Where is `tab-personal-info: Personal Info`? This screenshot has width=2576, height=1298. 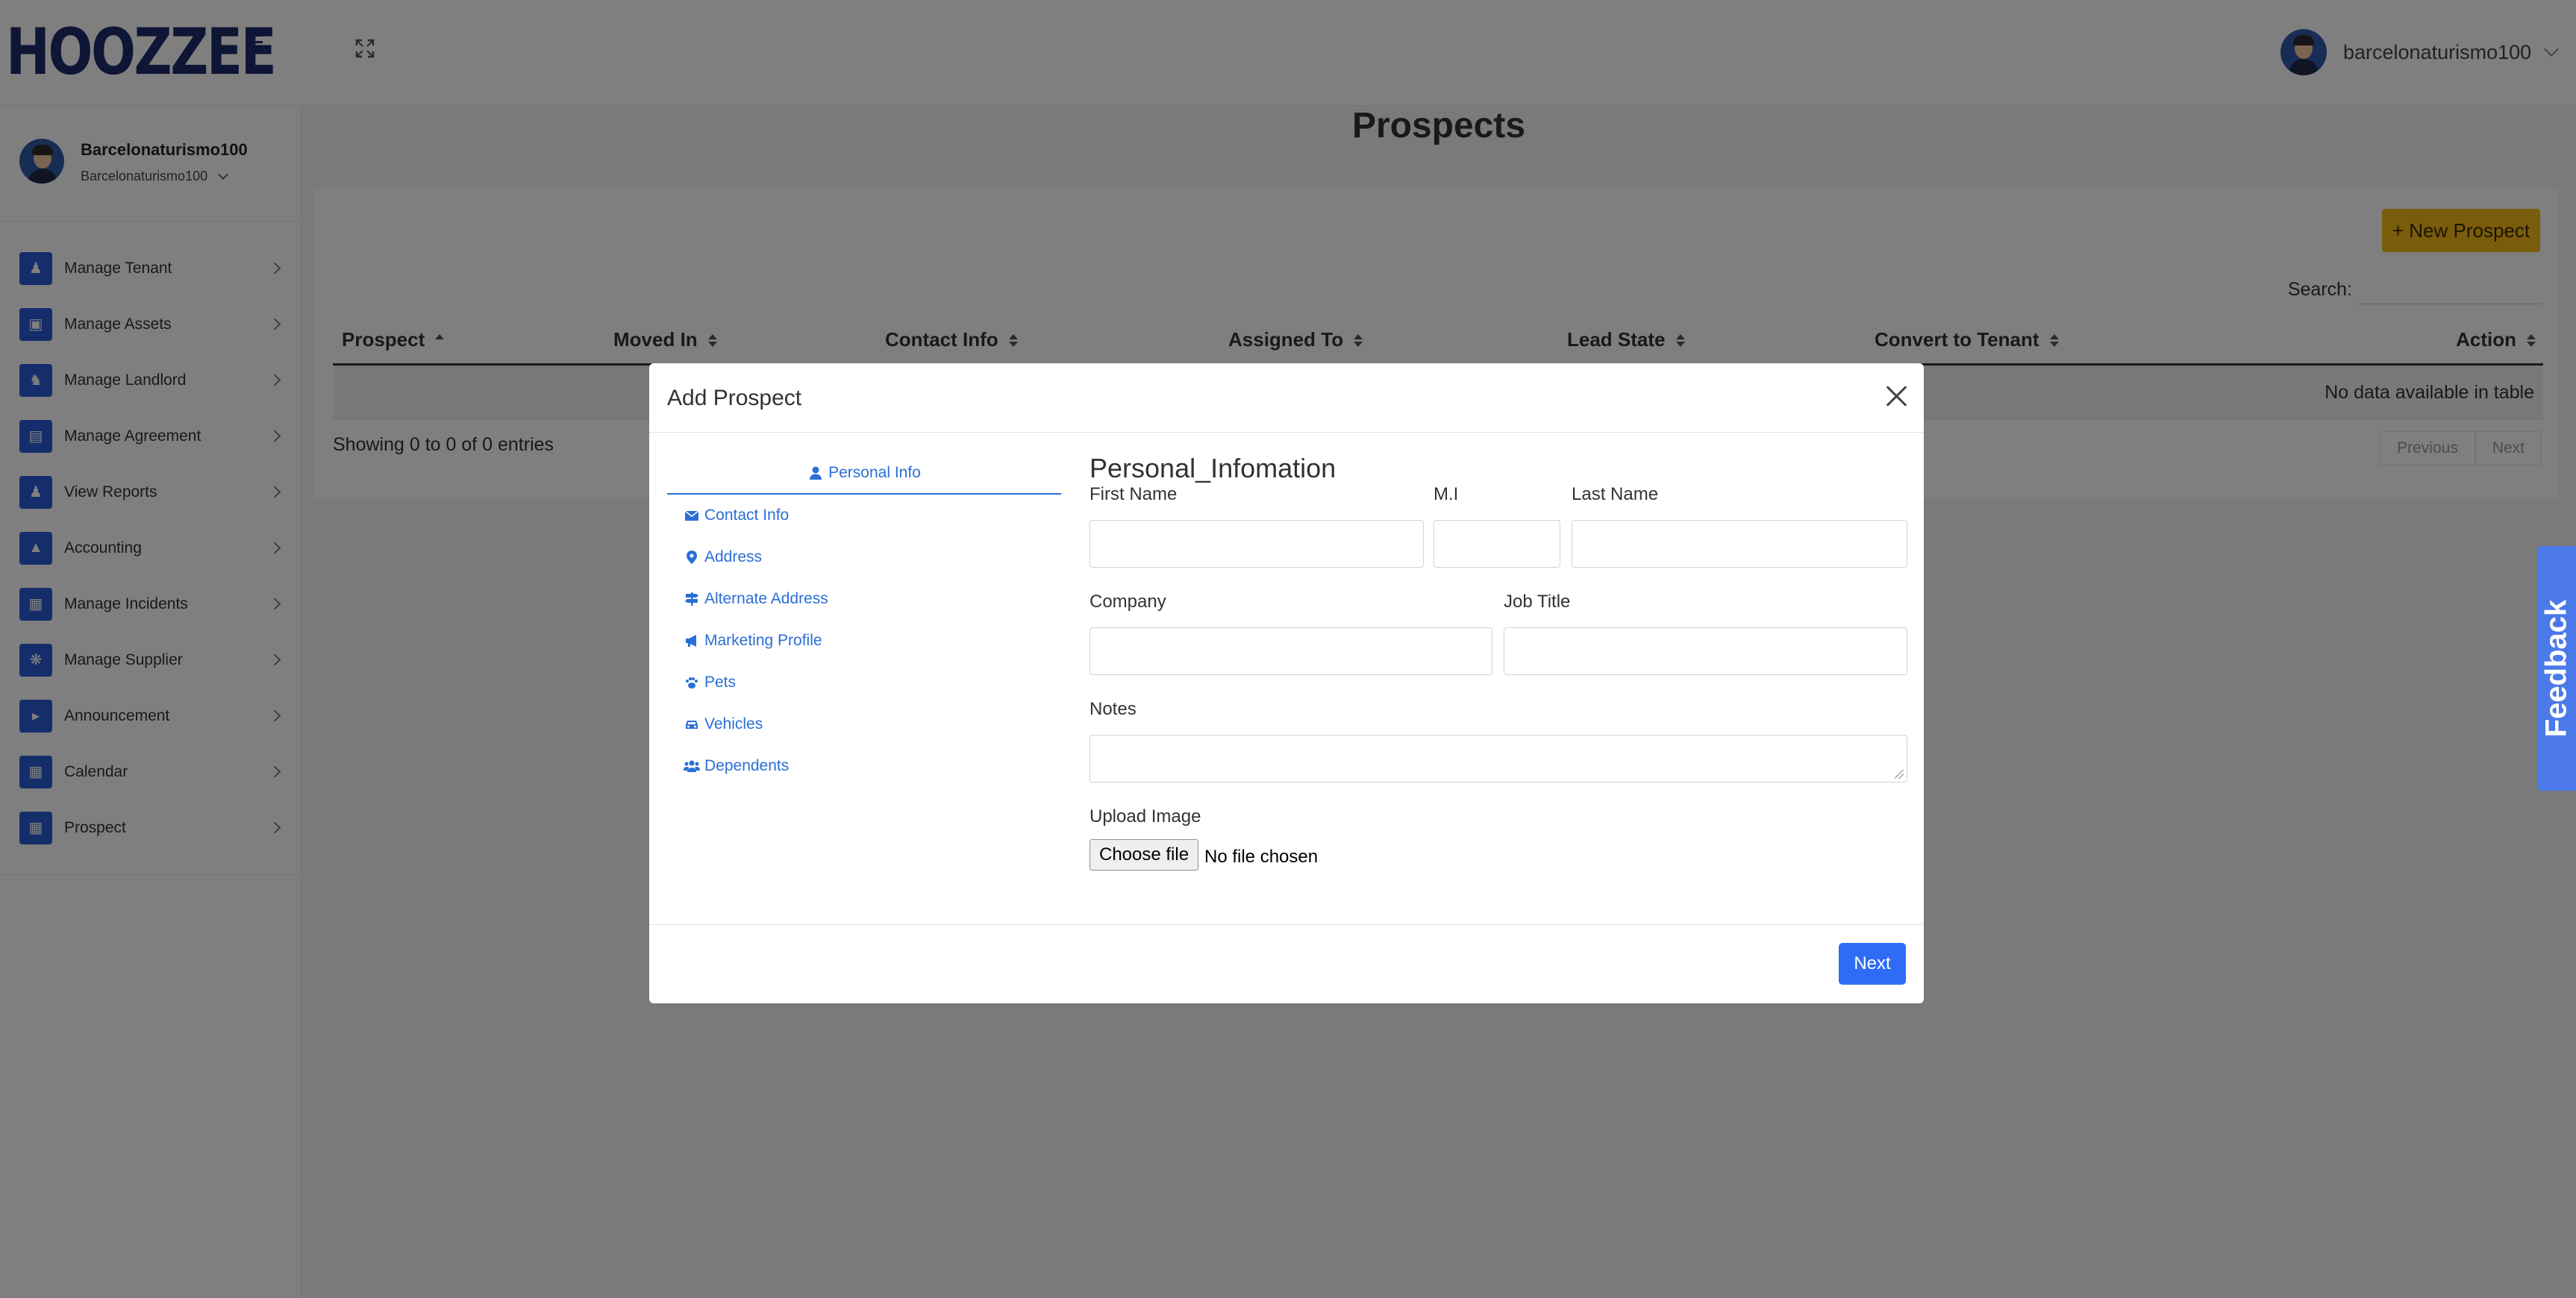 tab-personal-info: Personal Info is located at coordinates (864, 474).